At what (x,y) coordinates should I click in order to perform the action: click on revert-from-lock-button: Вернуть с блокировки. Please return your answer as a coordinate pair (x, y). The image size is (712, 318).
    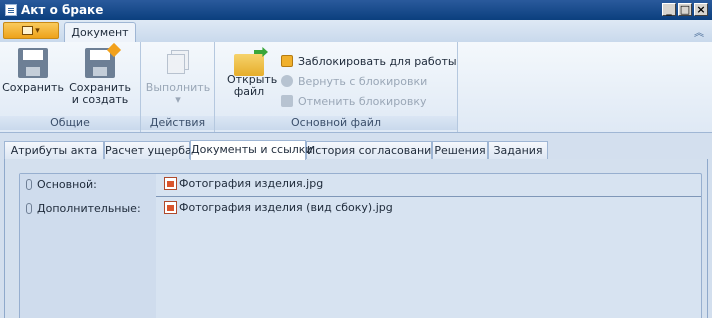
    Looking at the image, I should click on (354, 81).